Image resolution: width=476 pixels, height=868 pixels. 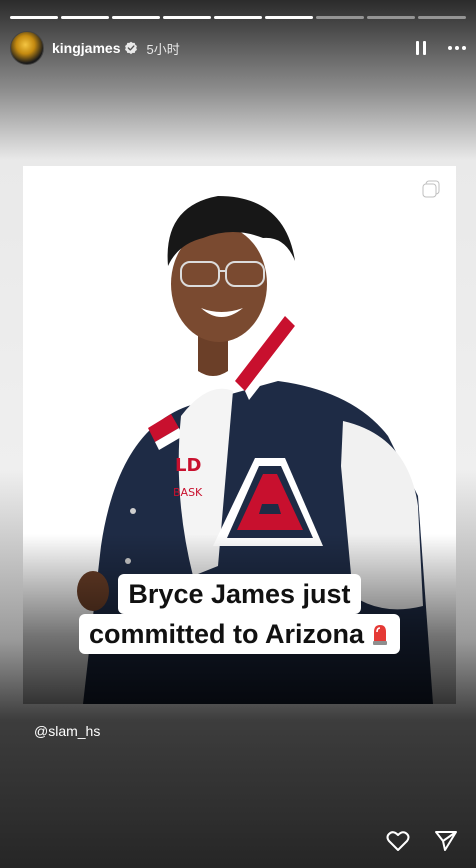 I want to click on story-progress-bar, so click(x=238, y=17).